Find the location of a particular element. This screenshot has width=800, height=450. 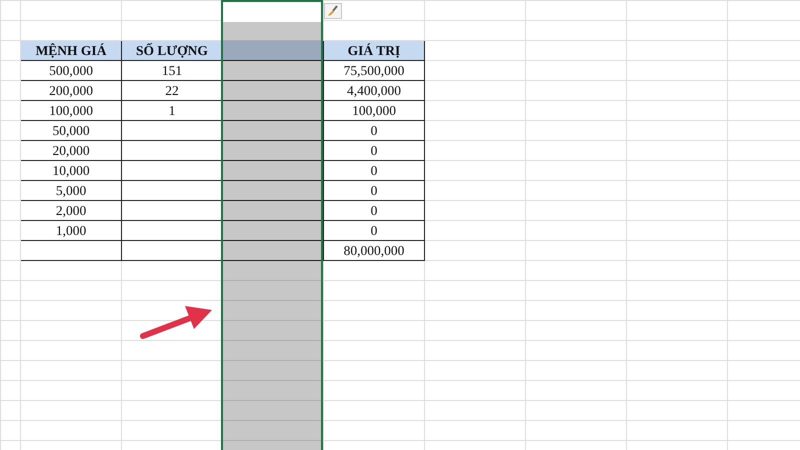

table-cell: 50,000 is located at coordinates (71, 130).